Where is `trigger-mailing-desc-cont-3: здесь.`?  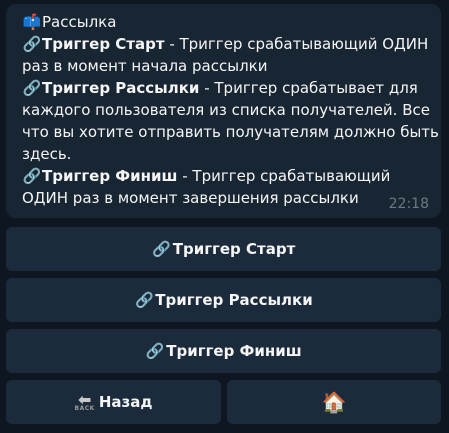
trigger-mailing-desc-cont-3: здесь. is located at coordinates (47, 154).